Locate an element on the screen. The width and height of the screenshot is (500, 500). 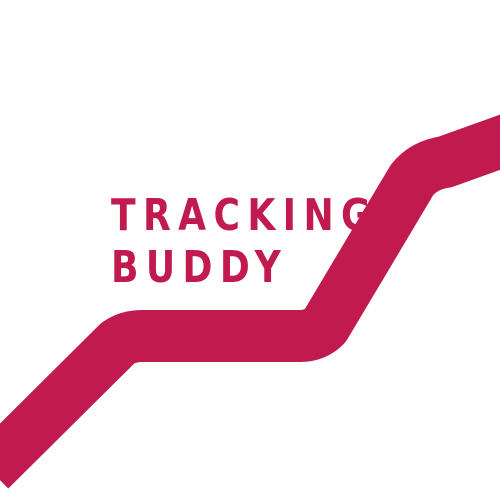
brand-wordmark: TRACKING BUDDY is located at coordinates (244, 242).